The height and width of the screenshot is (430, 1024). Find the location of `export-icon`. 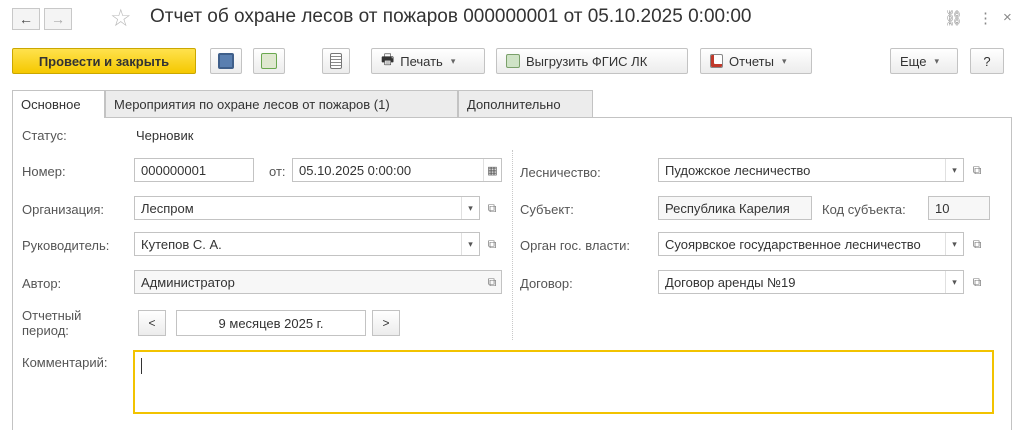

export-icon is located at coordinates (513, 61).